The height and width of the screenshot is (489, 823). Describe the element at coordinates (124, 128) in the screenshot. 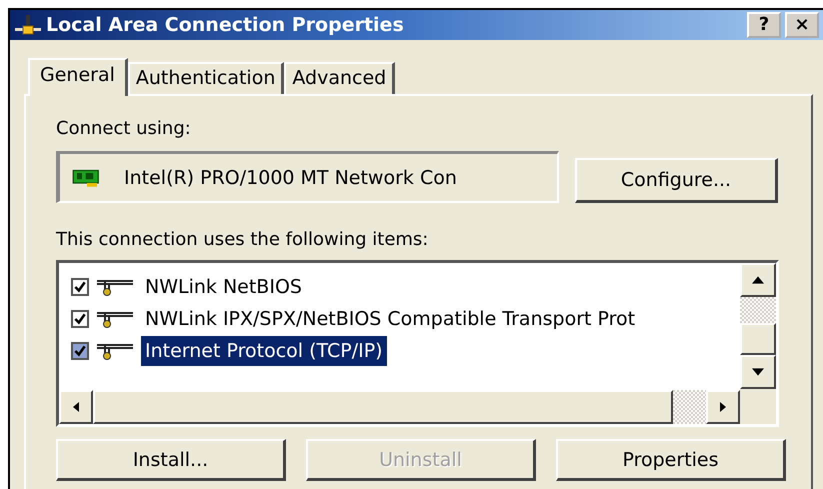

I see `connect-using-label: Connect using:` at that location.